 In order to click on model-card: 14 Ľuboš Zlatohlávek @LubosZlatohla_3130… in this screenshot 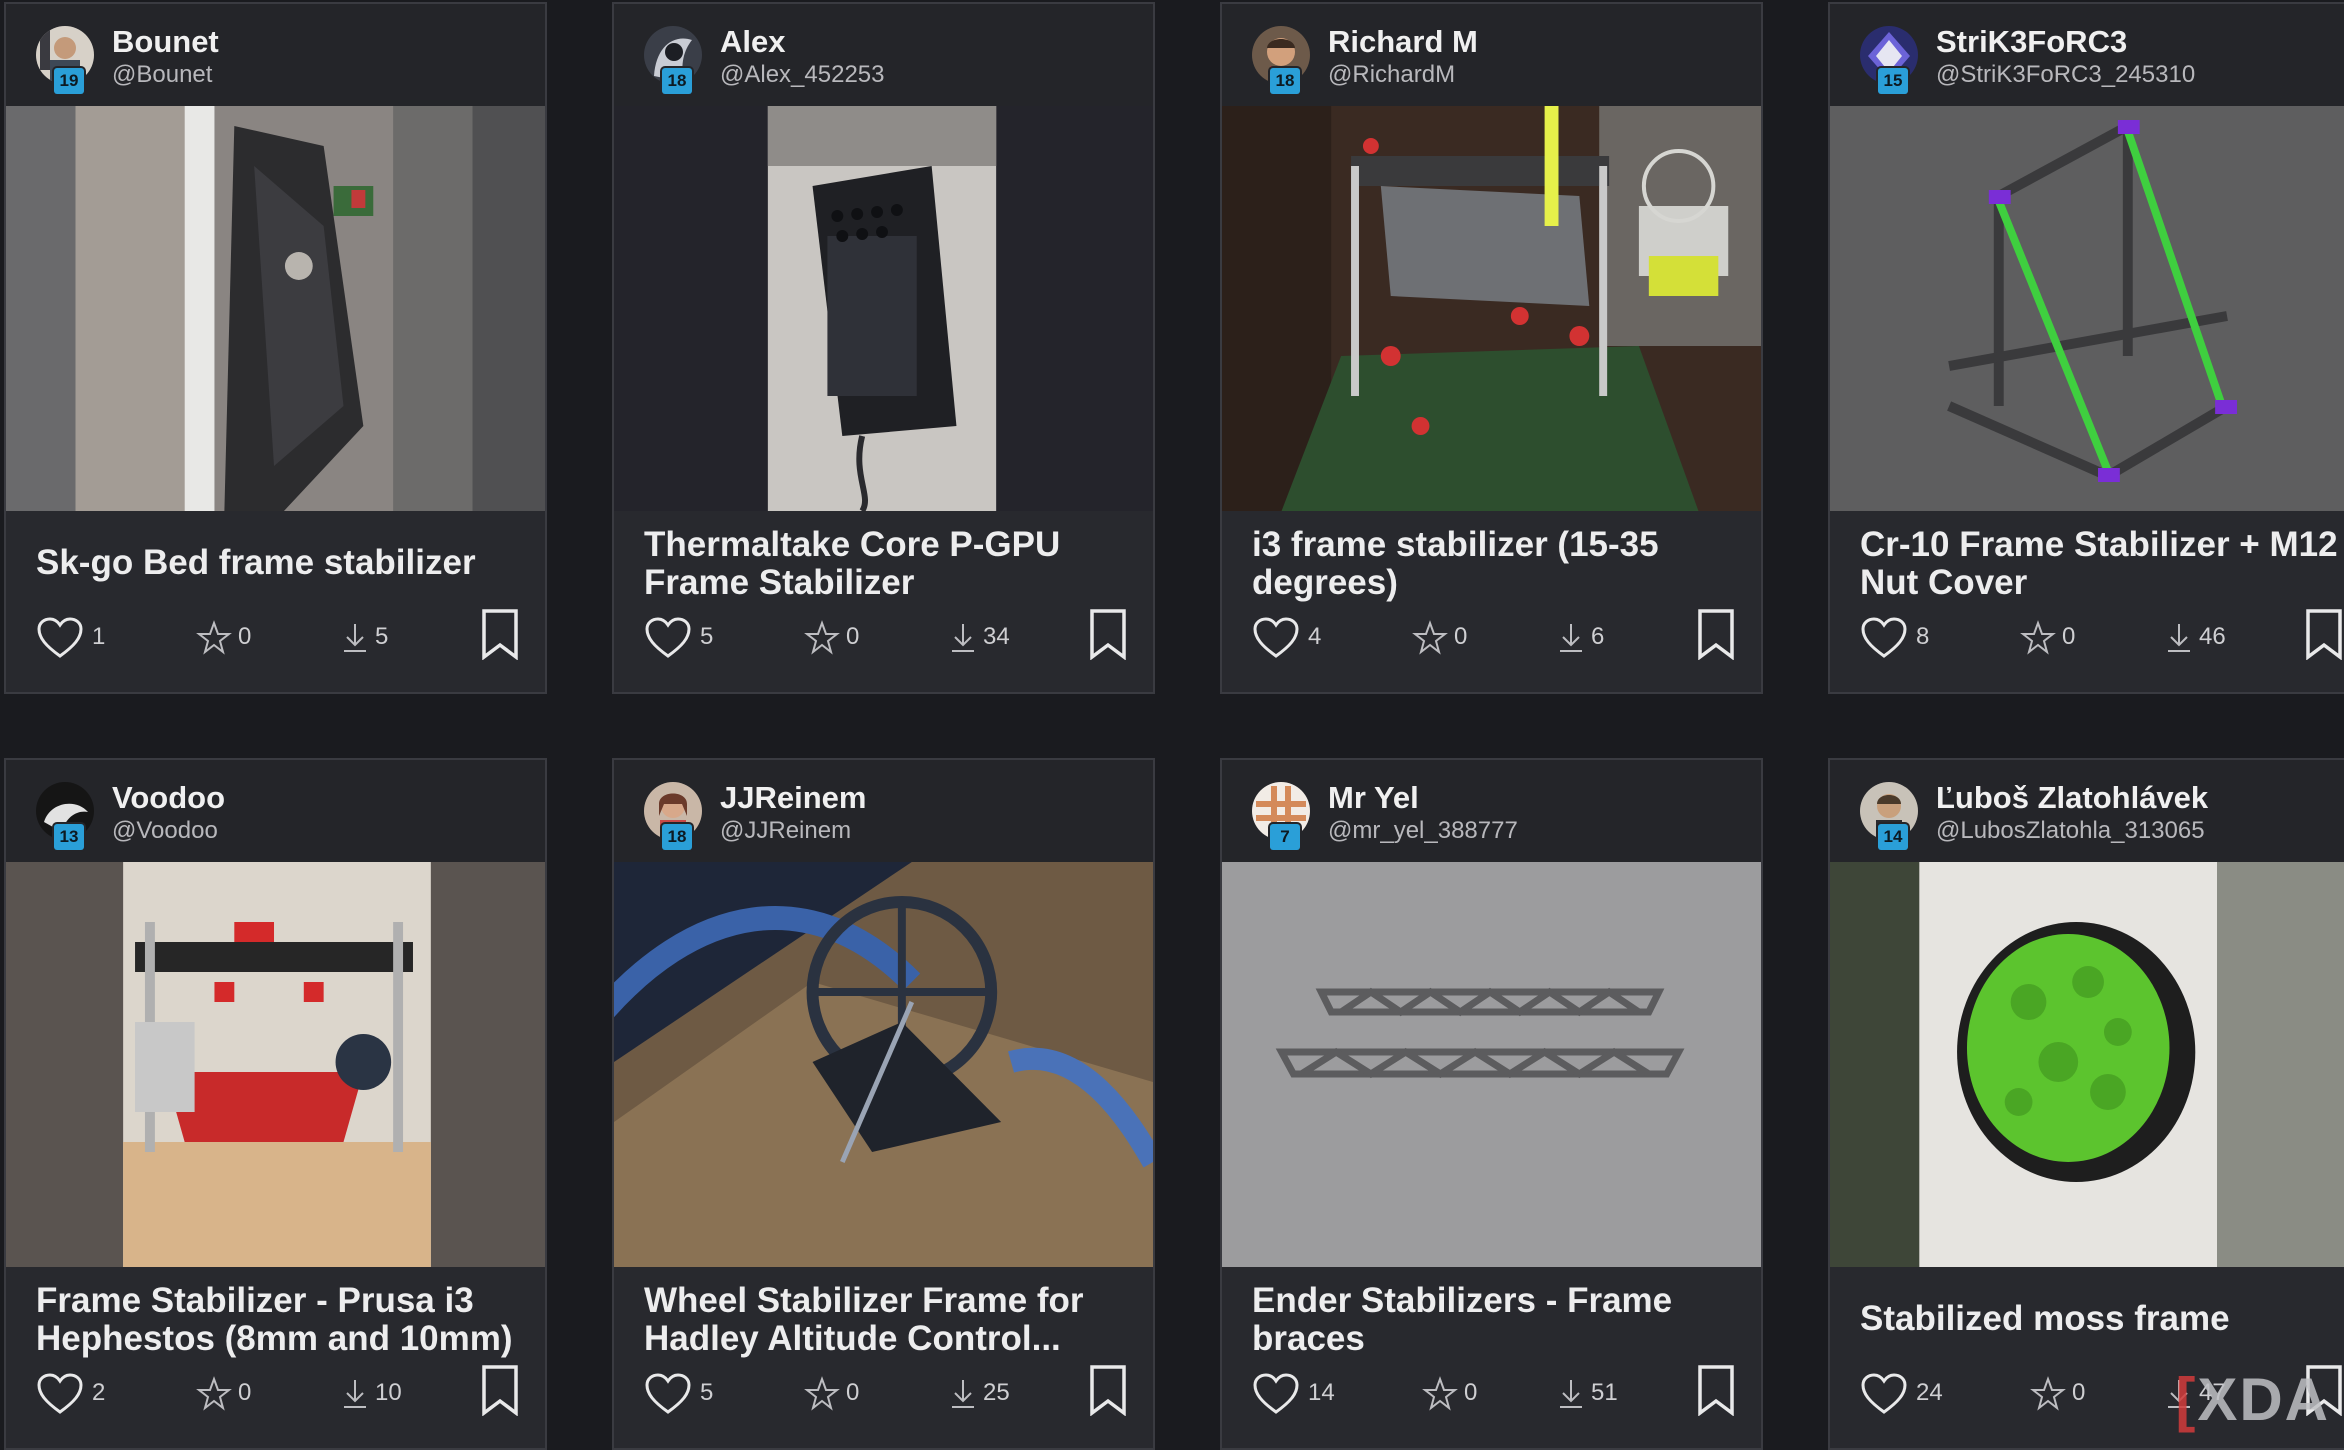, I will do `click(2086, 1104)`.